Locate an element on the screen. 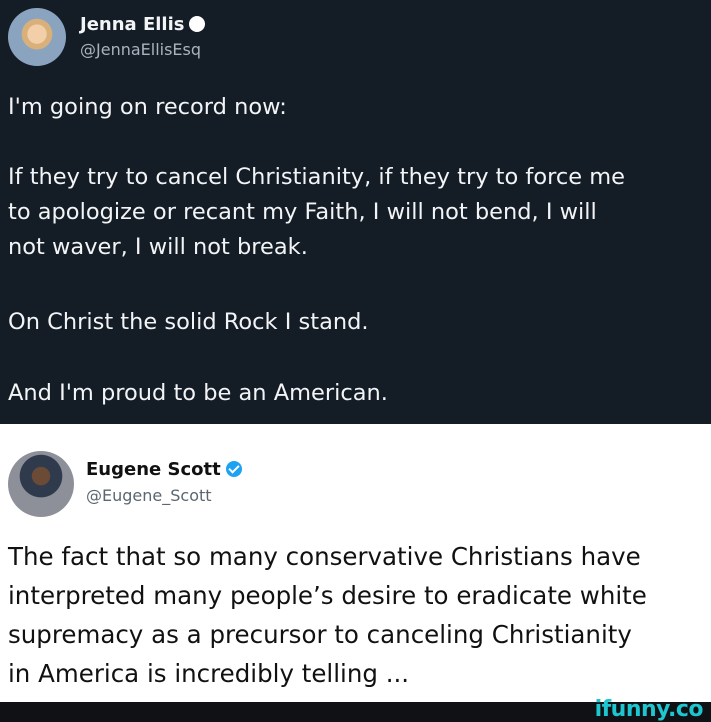 The height and width of the screenshot is (722, 711). watermark-logo: ifunny.co is located at coordinates (649, 709).